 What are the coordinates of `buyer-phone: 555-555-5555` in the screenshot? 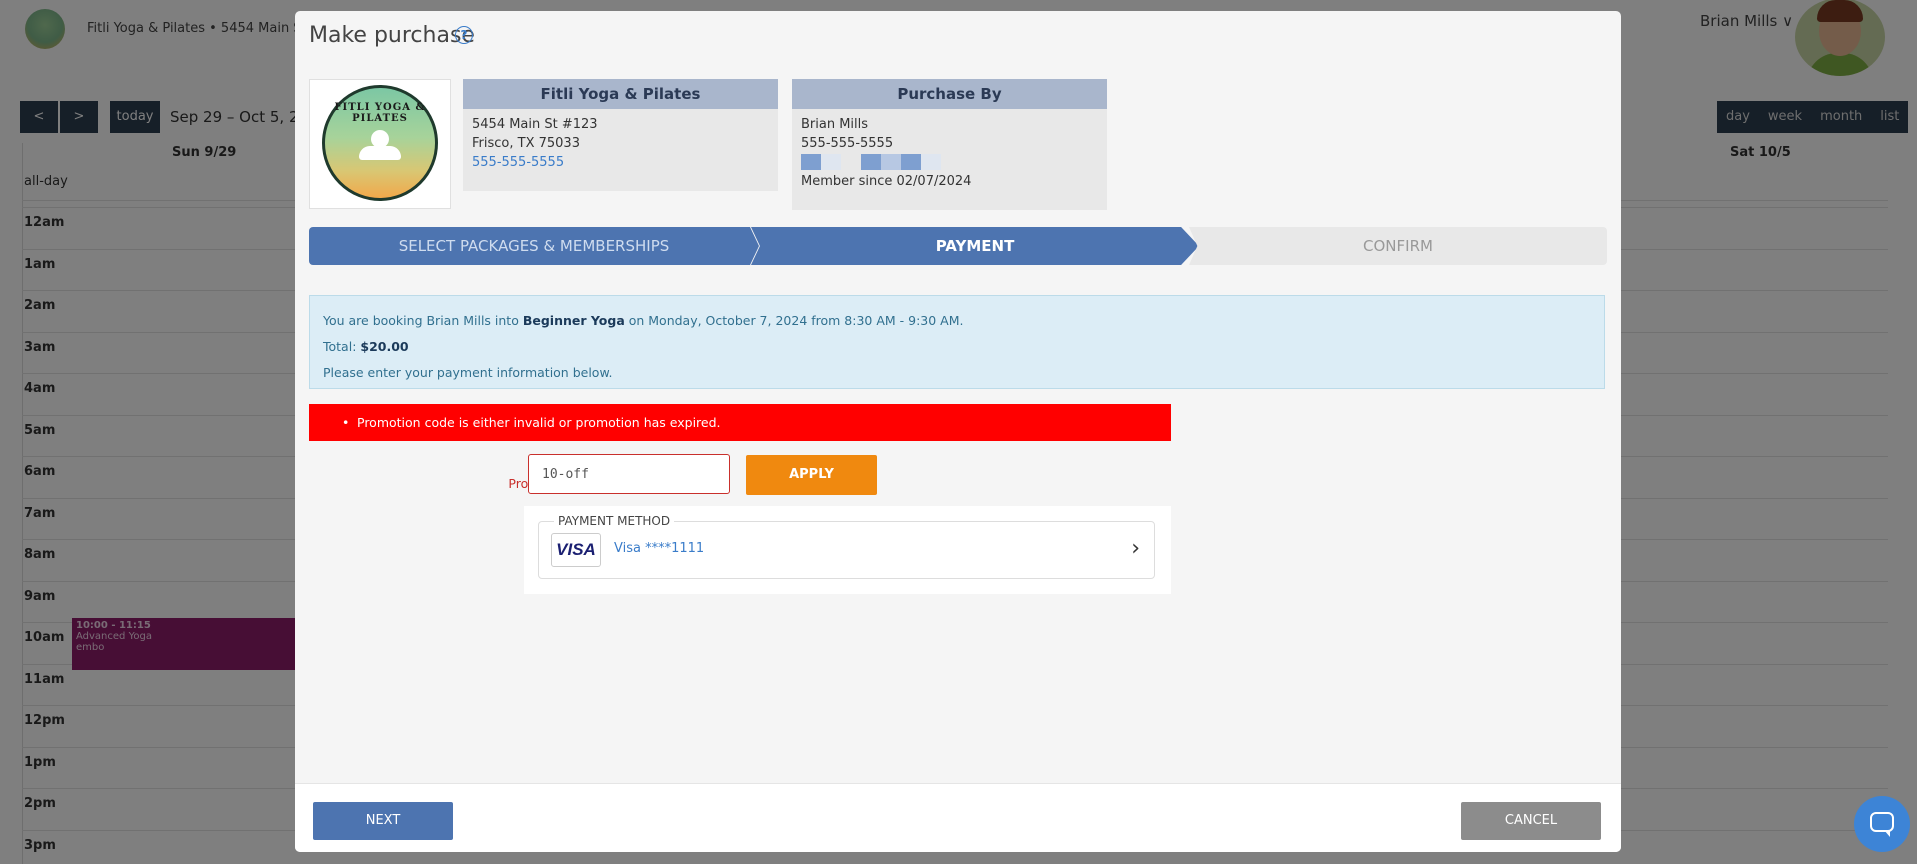 It's located at (847, 143).